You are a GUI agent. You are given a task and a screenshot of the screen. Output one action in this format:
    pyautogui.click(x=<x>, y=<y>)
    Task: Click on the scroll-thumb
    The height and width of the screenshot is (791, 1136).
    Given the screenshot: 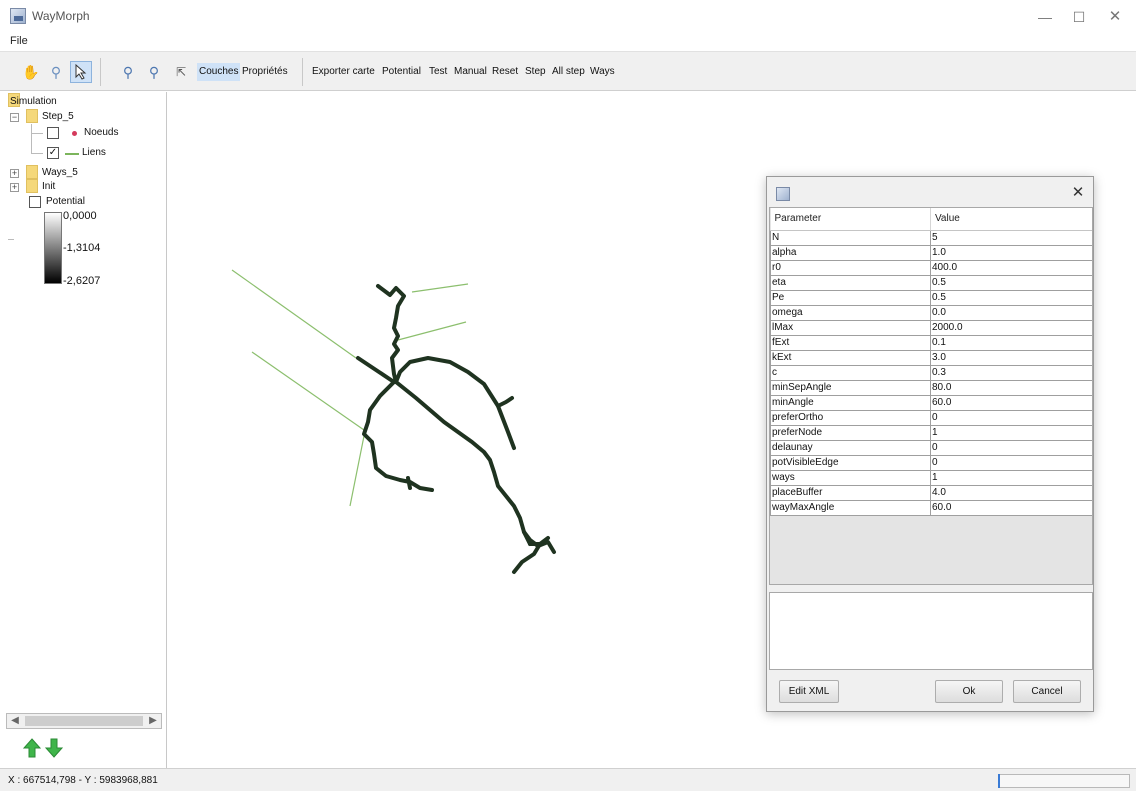 What is the action you would take?
    pyautogui.click(x=84, y=721)
    